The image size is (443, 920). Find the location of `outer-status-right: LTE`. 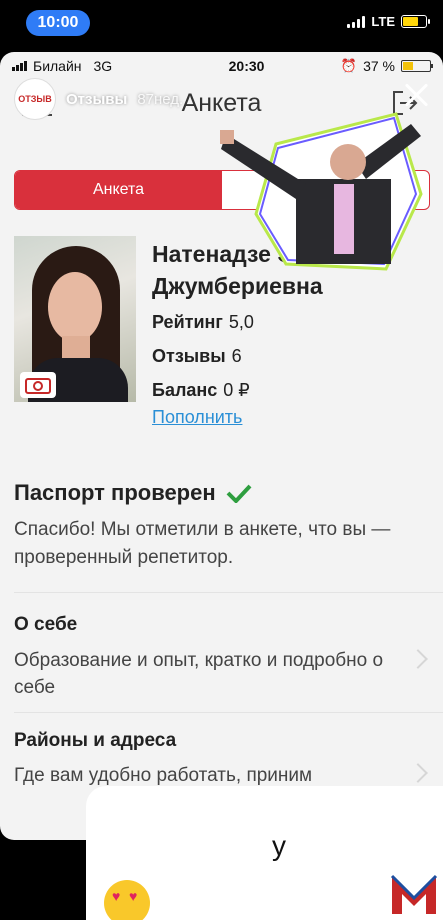

outer-status-right: LTE is located at coordinates (388, 21).